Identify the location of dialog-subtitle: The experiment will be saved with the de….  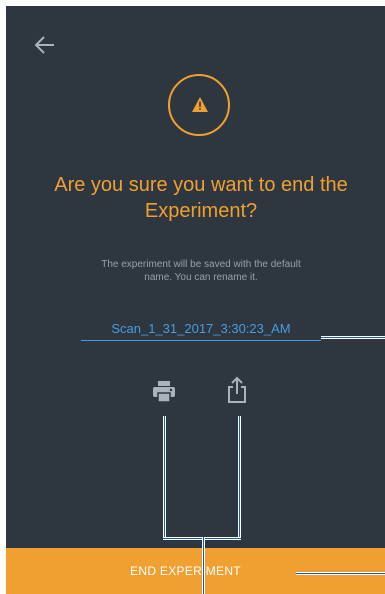
(201, 271).